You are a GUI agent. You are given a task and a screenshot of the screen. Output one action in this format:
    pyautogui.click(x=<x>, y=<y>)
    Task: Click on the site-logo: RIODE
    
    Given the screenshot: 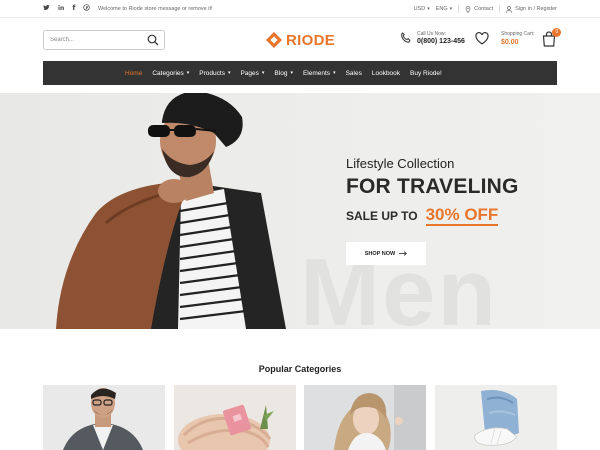 What is the action you would take?
    pyautogui.click(x=300, y=40)
    